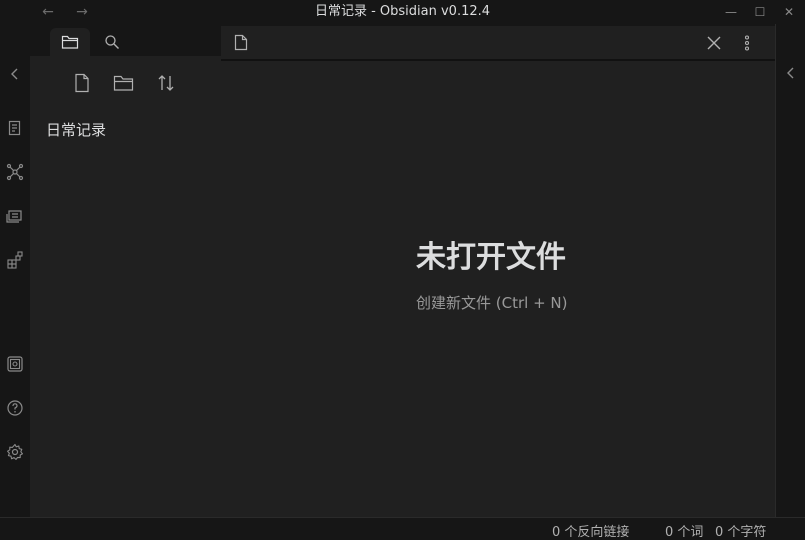 Image resolution: width=805 pixels, height=540 pixels. I want to click on word-count: 0 个词, so click(684, 532).